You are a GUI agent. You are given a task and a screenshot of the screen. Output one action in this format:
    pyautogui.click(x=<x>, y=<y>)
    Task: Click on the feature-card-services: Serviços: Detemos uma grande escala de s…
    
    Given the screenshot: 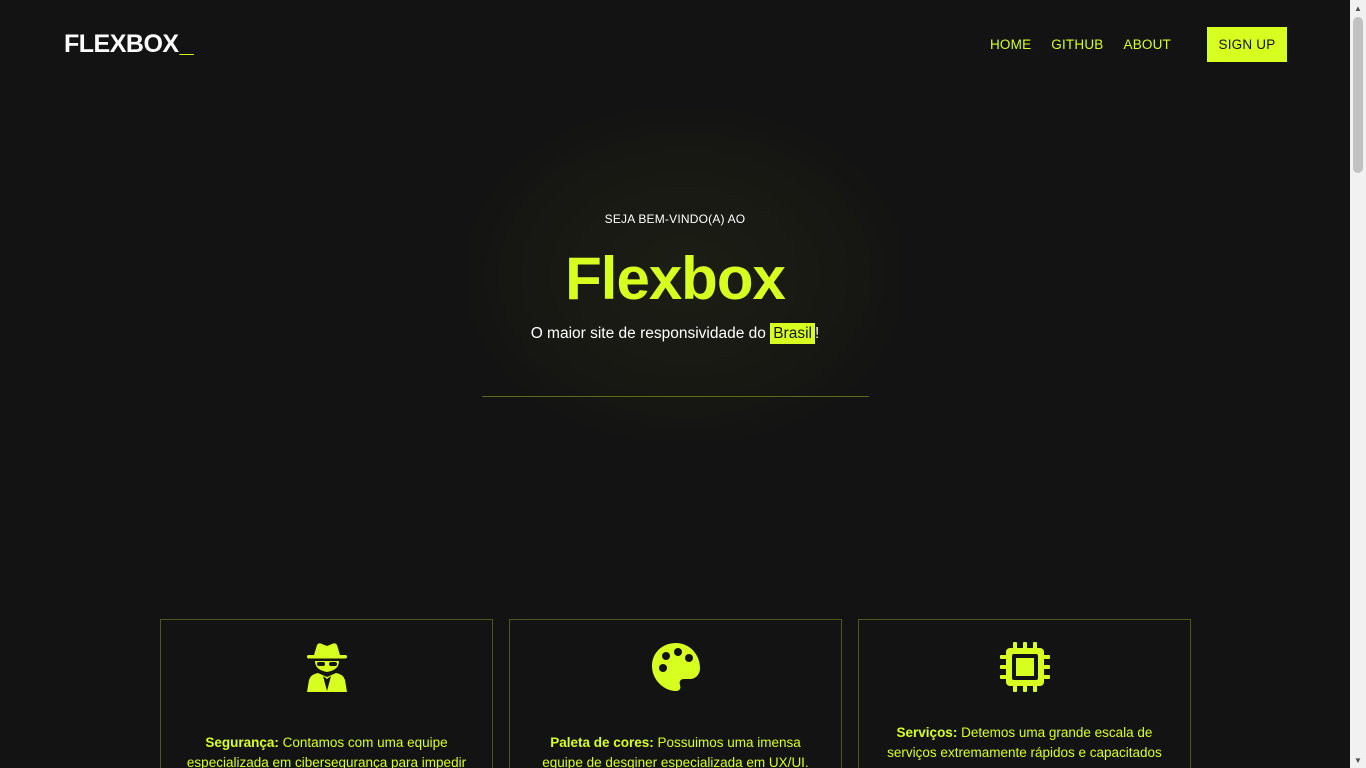 What is the action you would take?
    pyautogui.click(x=1024, y=693)
    